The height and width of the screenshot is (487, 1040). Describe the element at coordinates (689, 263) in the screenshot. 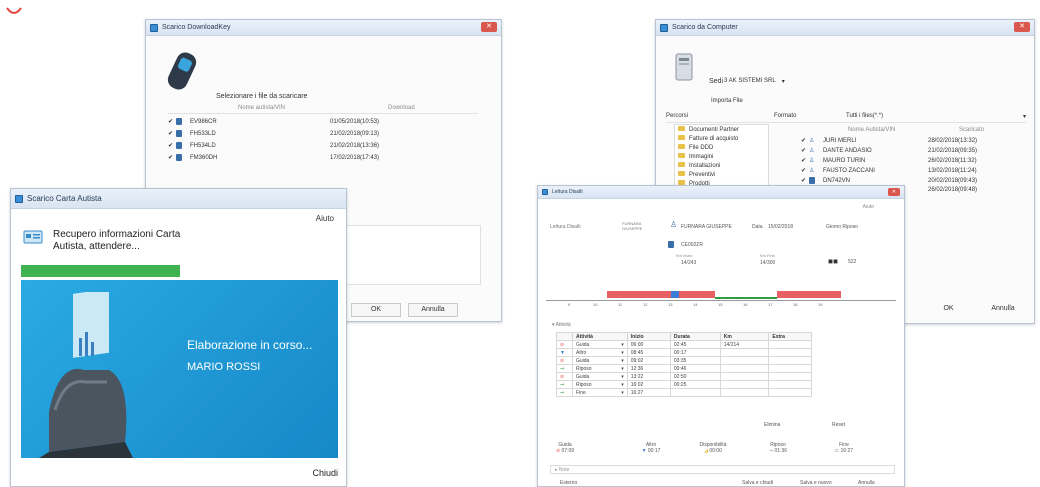

I see `km-from-value: 14/243` at that location.